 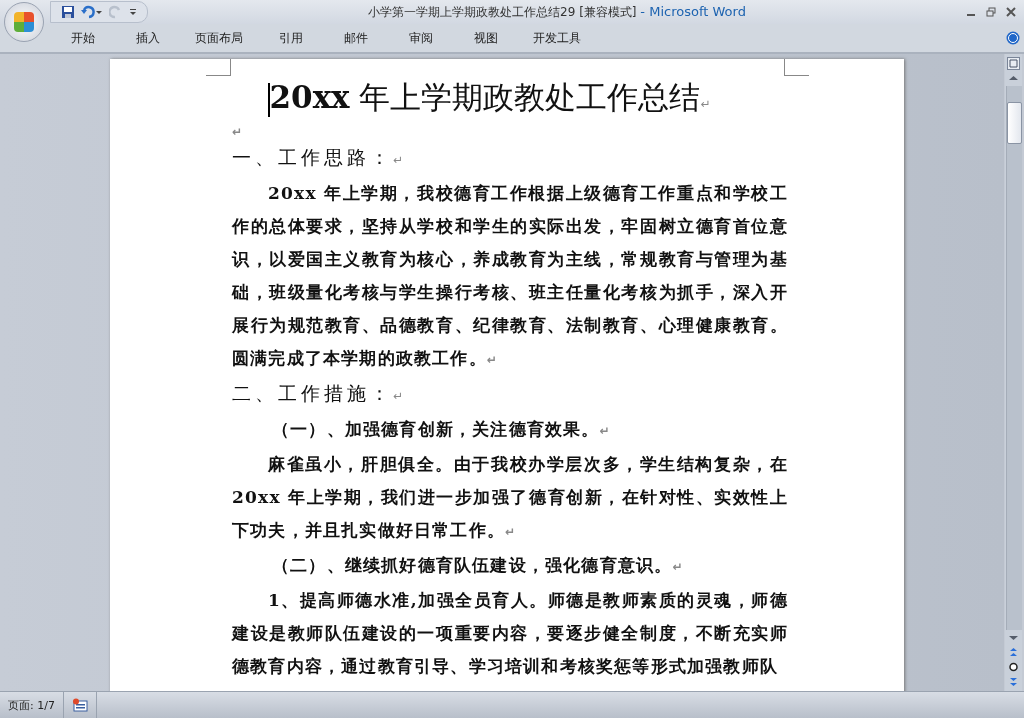 I want to click on undo-icon, so click(x=92, y=12).